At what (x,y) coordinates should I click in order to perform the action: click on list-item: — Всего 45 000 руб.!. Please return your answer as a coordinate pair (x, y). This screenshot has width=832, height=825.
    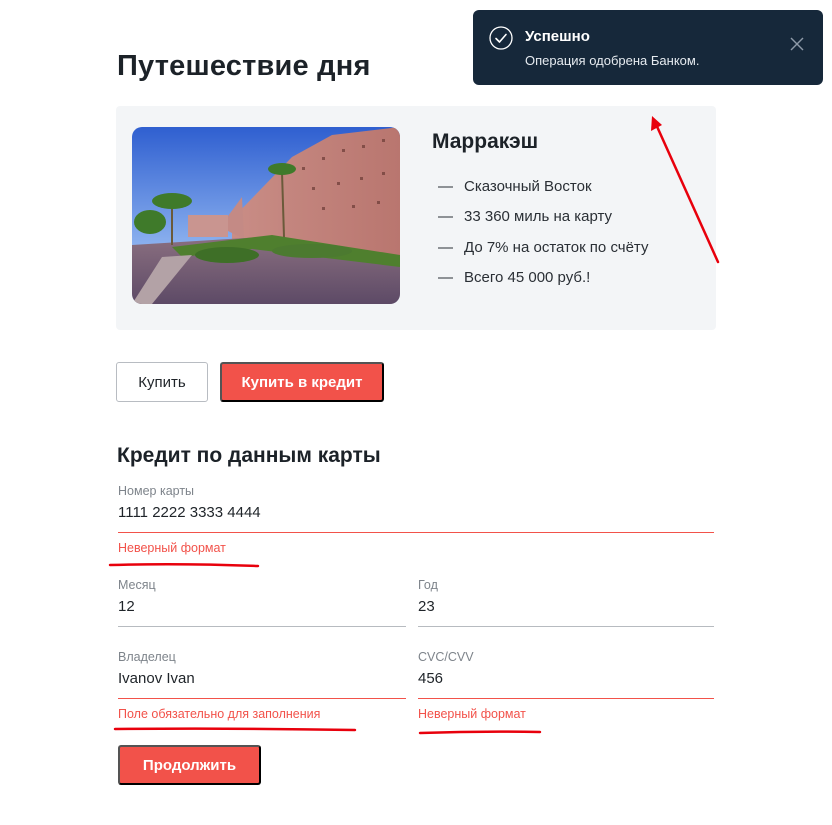
    Looking at the image, I should click on (514, 278).